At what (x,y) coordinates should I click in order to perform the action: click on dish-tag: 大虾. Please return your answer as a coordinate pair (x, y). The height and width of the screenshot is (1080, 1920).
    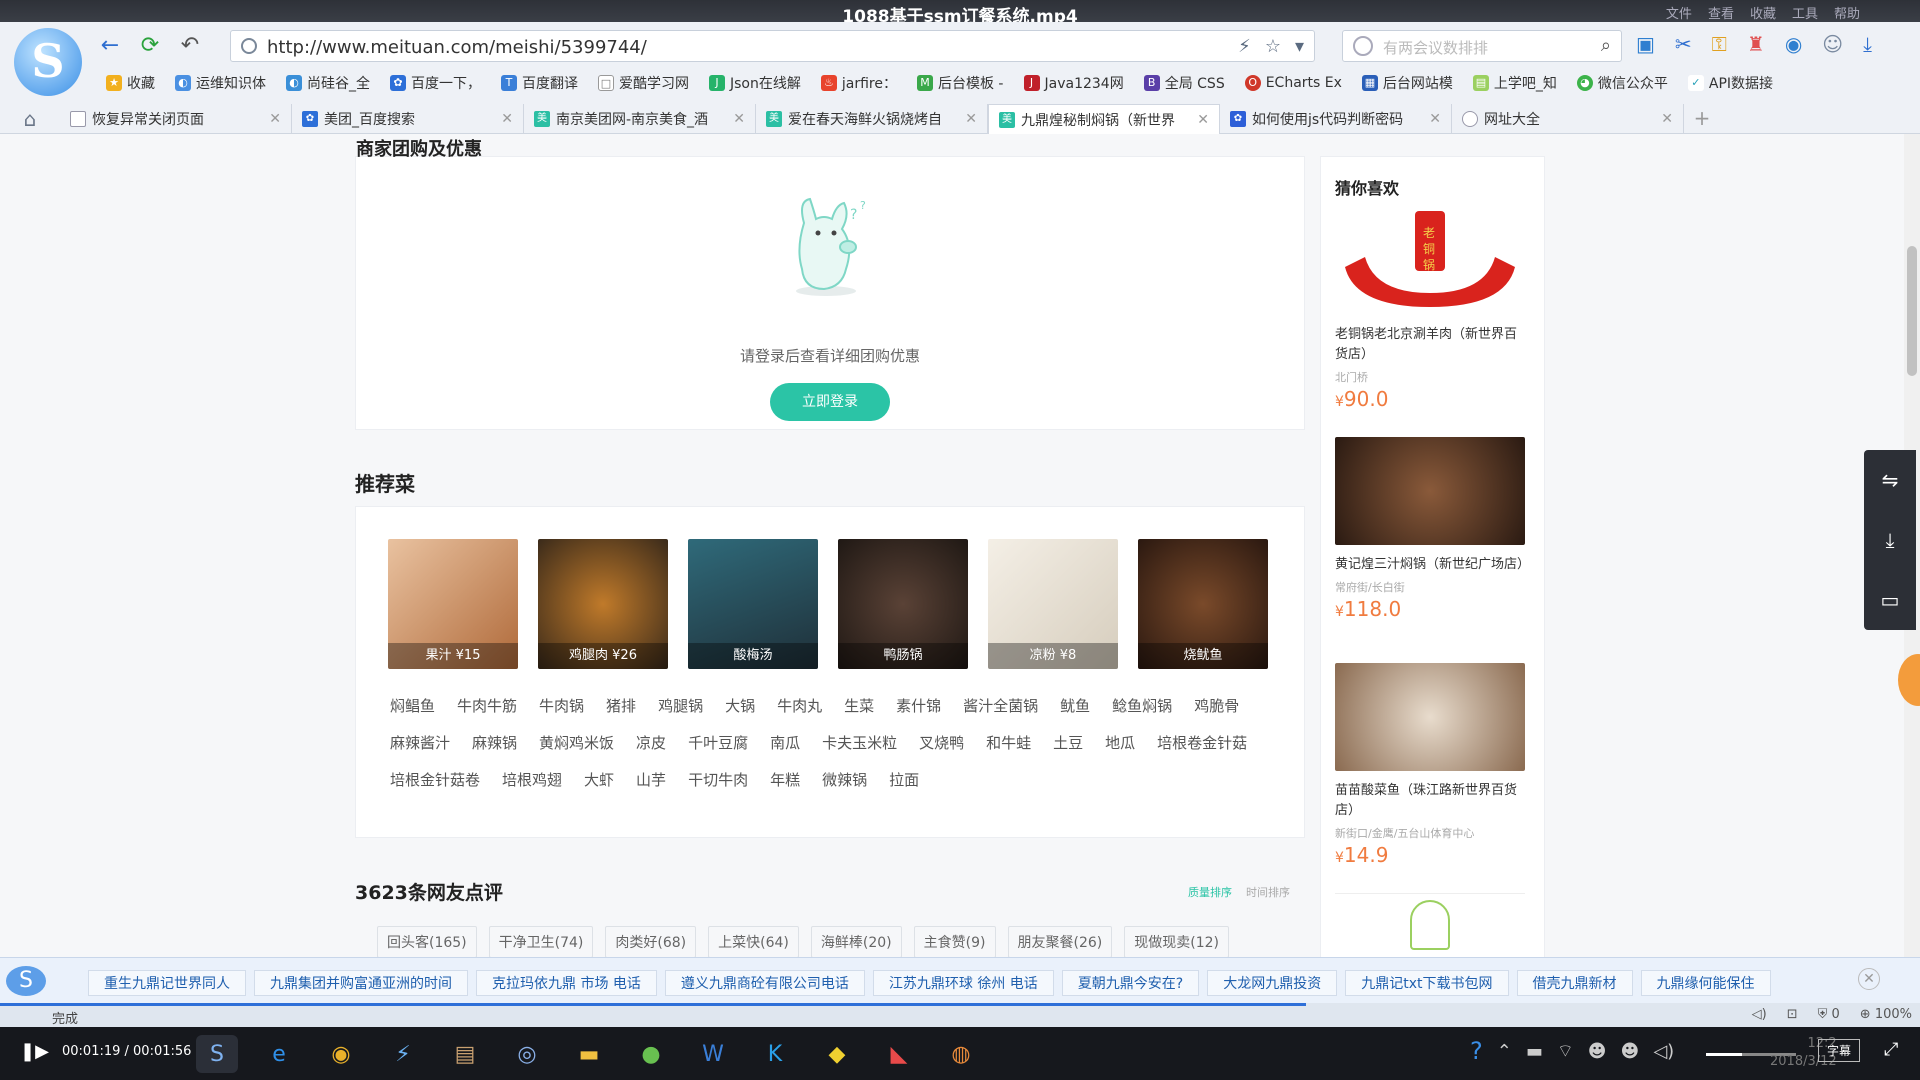
    Looking at the image, I should click on (599, 779).